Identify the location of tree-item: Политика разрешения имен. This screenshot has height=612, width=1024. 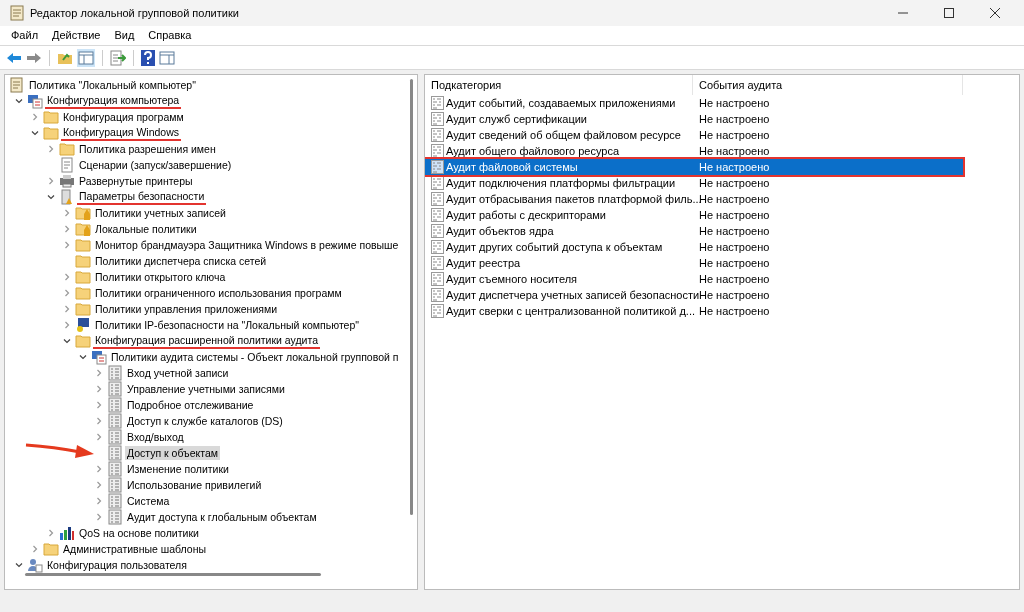
(147, 149).